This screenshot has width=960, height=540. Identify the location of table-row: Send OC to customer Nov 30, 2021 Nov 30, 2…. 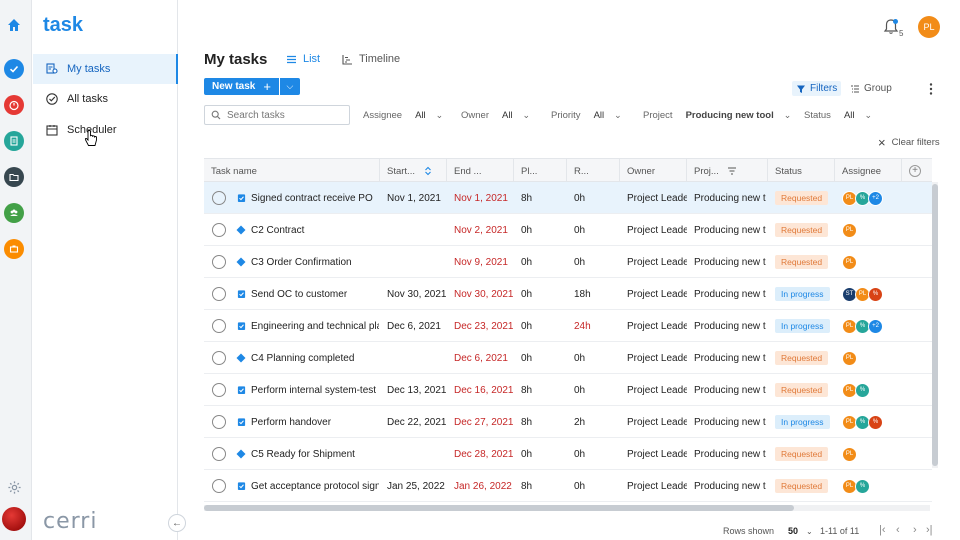
(568, 294).